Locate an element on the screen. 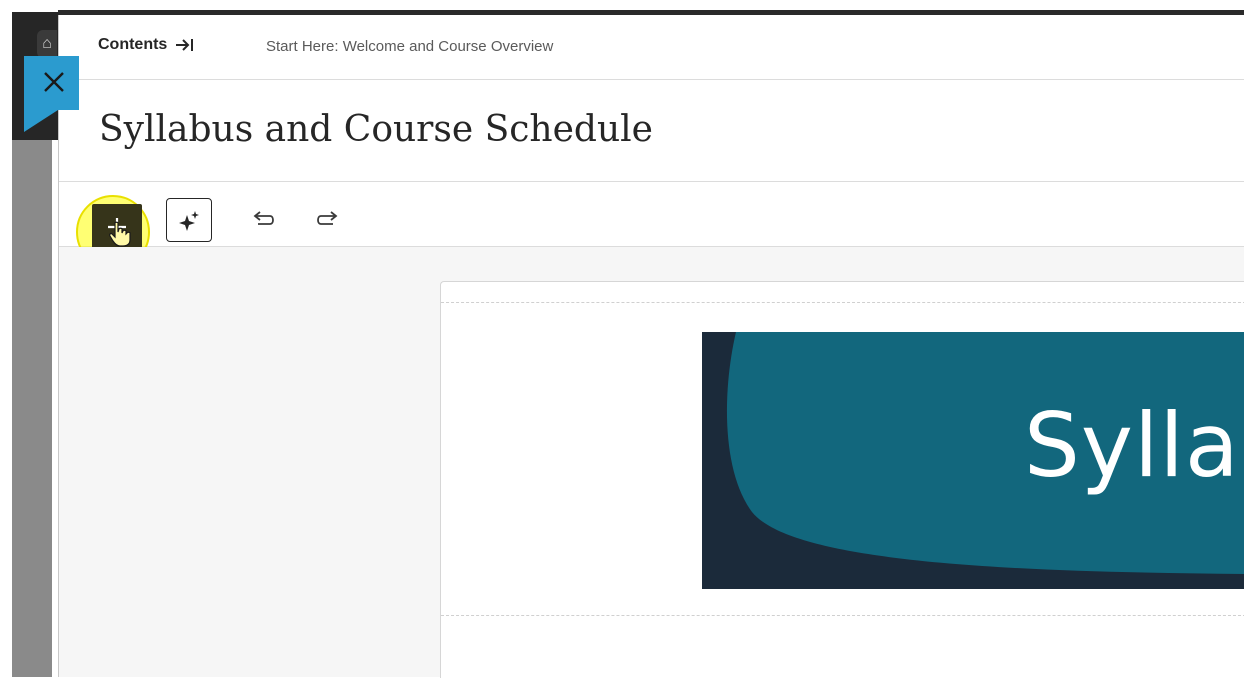 The image size is (1244, 678). breadcrumb-current-item: Start Here: Welcome and Course Overview is located at coordinates (409, 46).